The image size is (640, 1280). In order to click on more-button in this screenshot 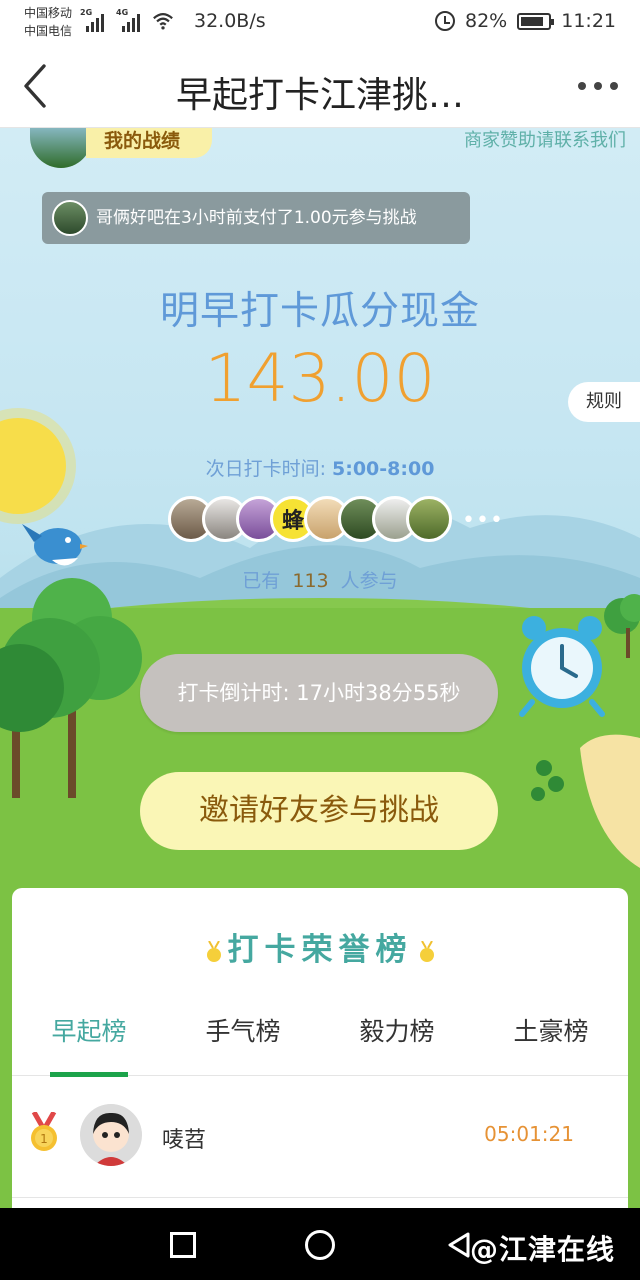, I will do `click(600, 86)`.